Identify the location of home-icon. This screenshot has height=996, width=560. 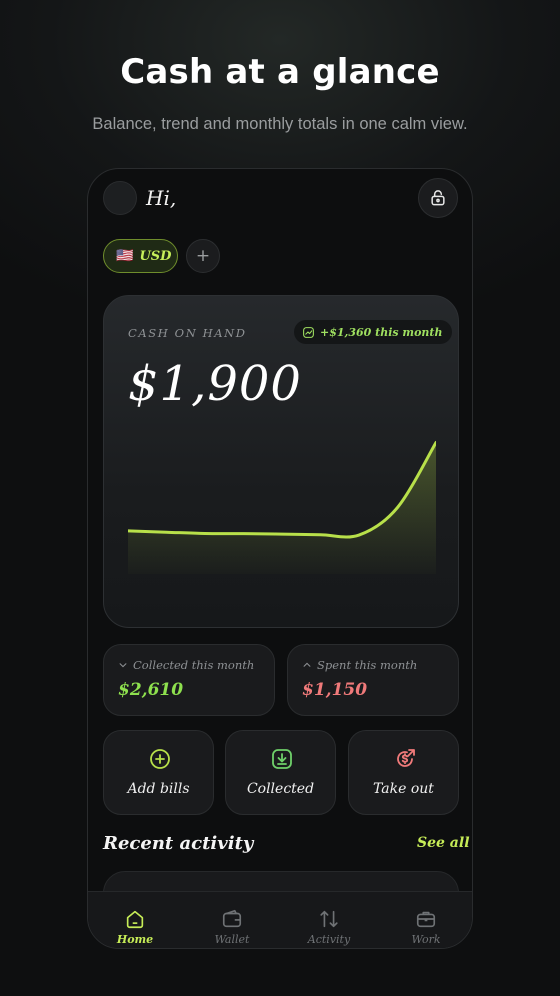
(135, 919).